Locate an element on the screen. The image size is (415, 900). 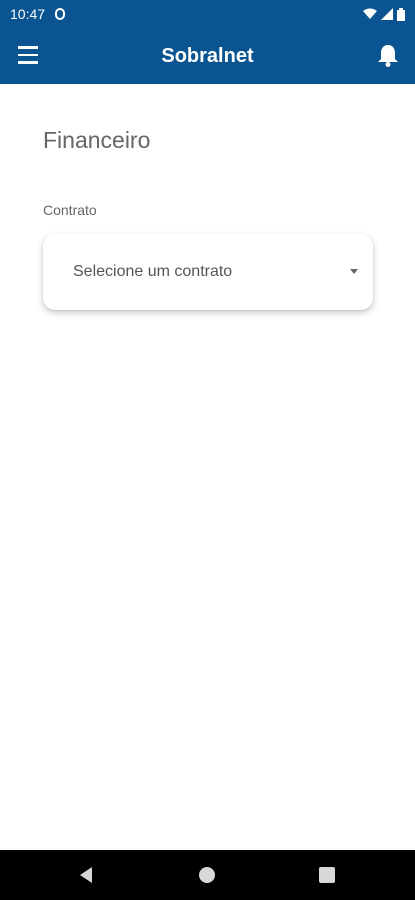
status-icons is located at coordinates (384, 14).